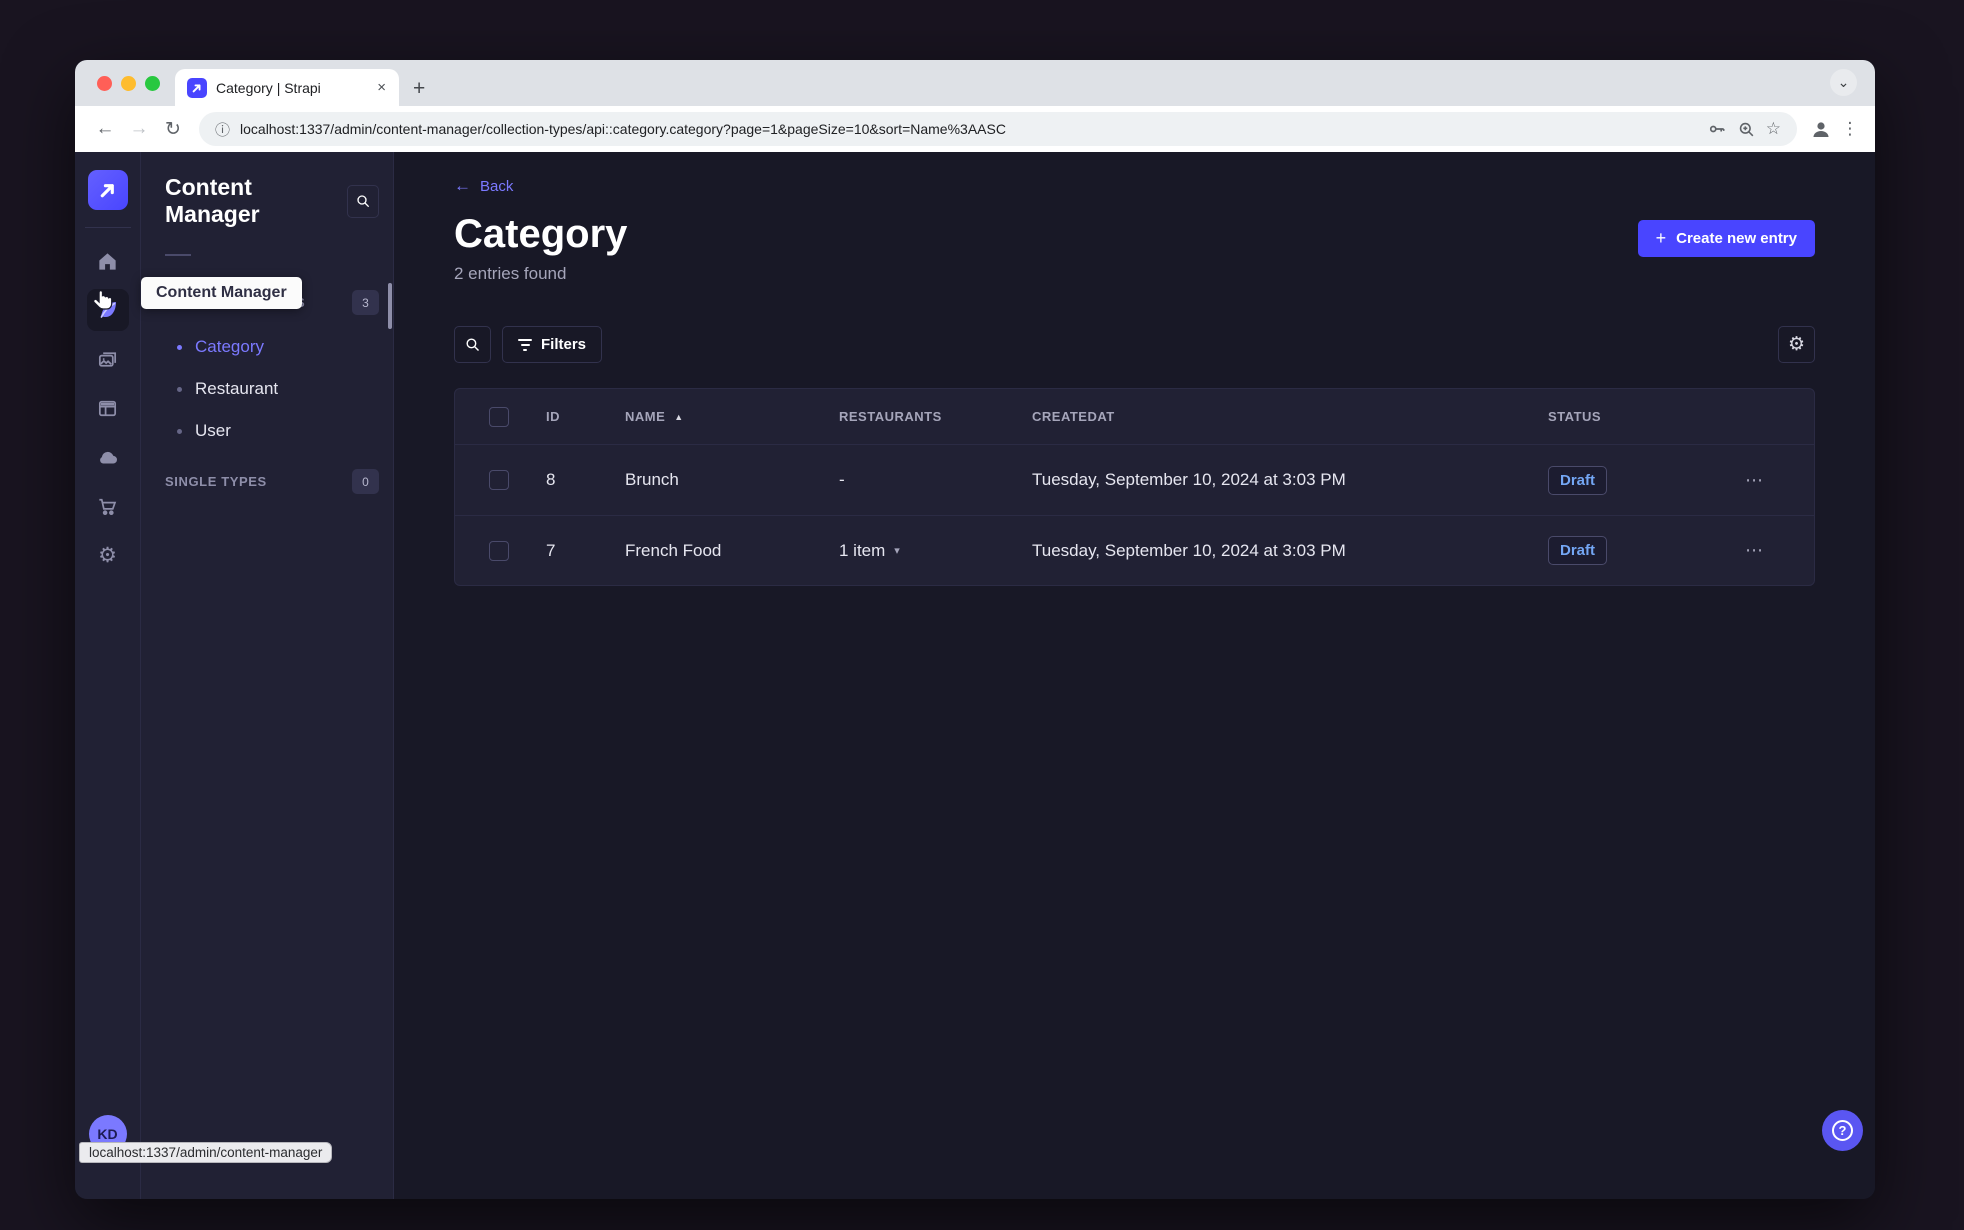 This screenshot has width=1964, height=1230. What do you see at coordinates (652, 479) in the screenshot?
I see `cell-name: Brunch` at bounding box center [652, 479].